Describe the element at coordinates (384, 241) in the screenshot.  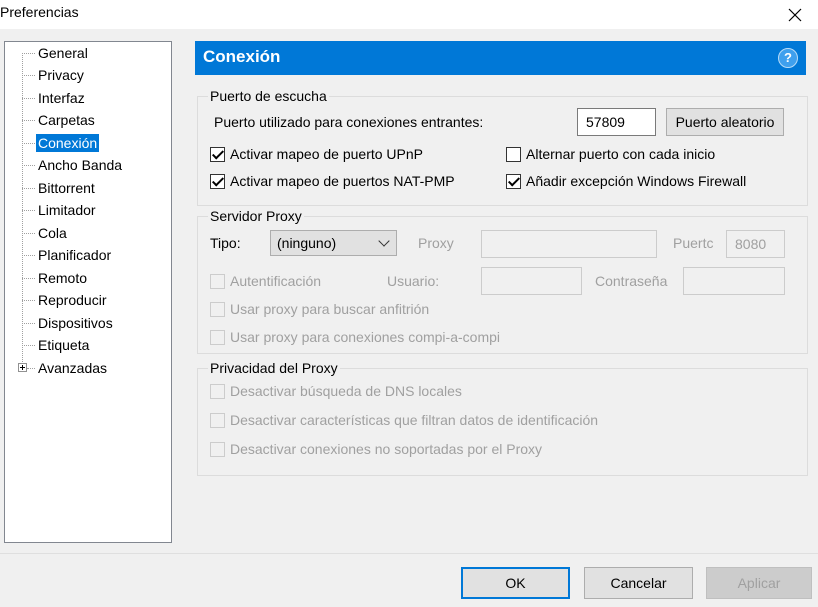
I see `chevron-down-icon` at that location.